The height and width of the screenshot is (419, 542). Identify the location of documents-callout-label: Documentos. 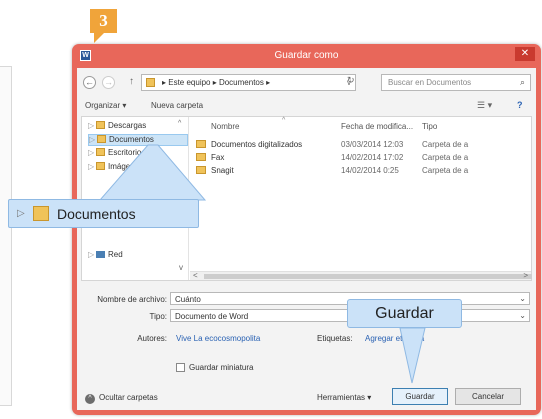
(96, 214).